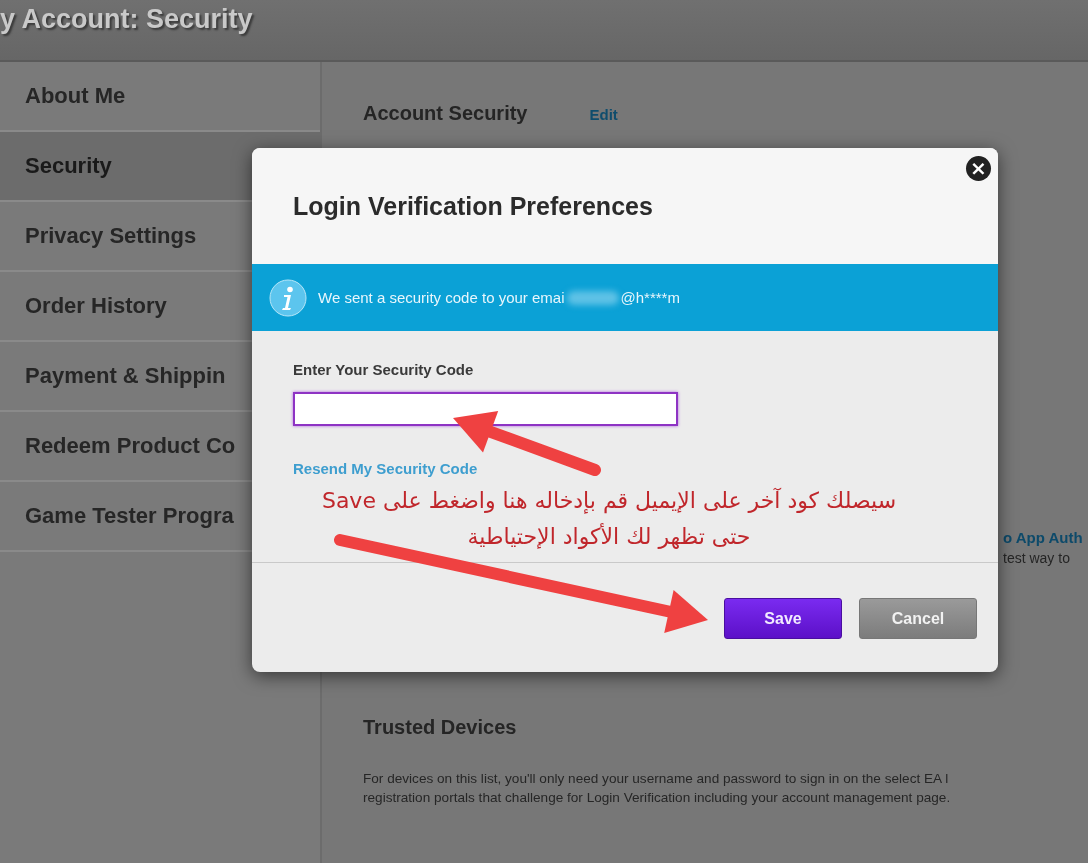  Describe the element at coordinates (609, 536) in the screenshot. I see `annotation-text: حتى تظهر لك الأكواد الإحتياطية` at that location.